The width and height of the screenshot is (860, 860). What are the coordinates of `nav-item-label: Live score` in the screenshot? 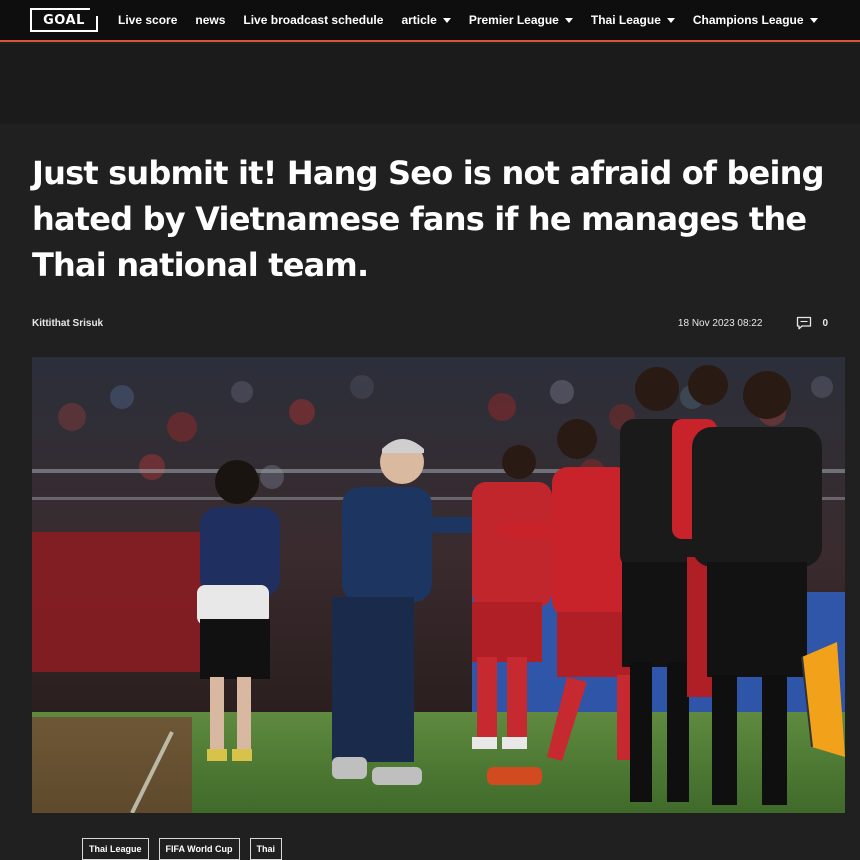 It's located at (148, 20).